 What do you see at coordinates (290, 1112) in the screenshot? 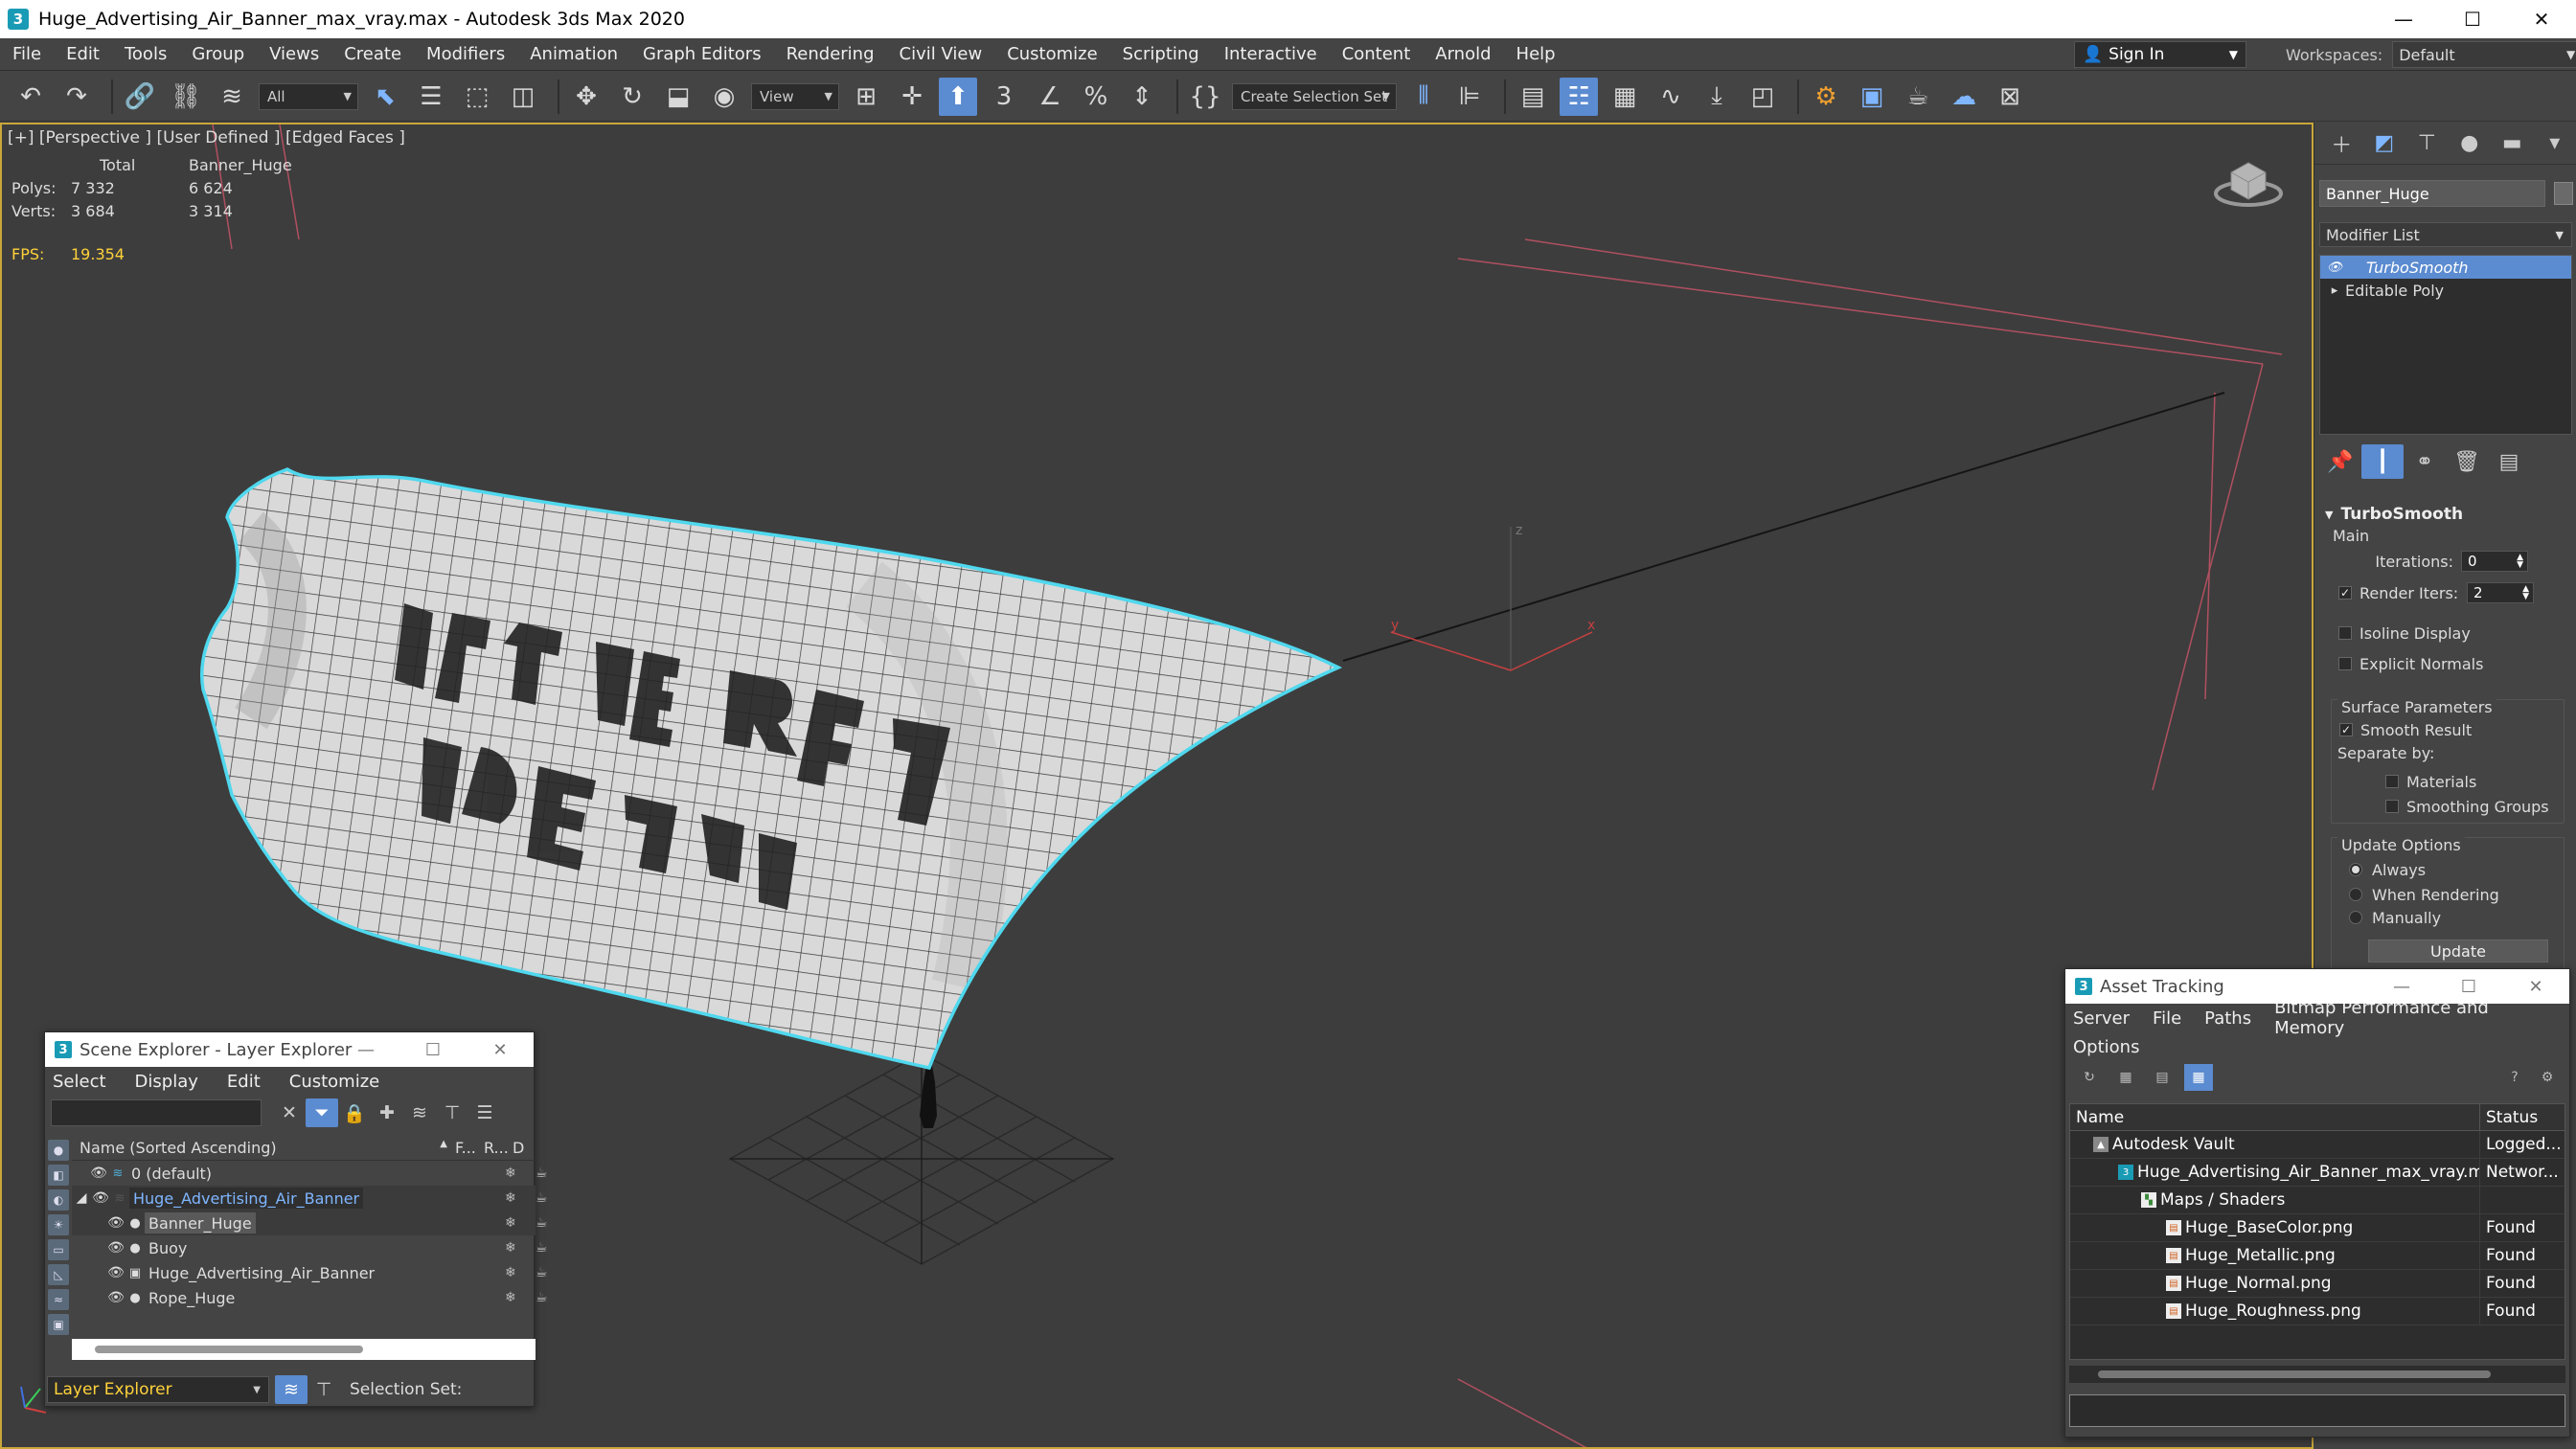
I see `clear-search-icon: ✕` at bounding box center [290, 1112].